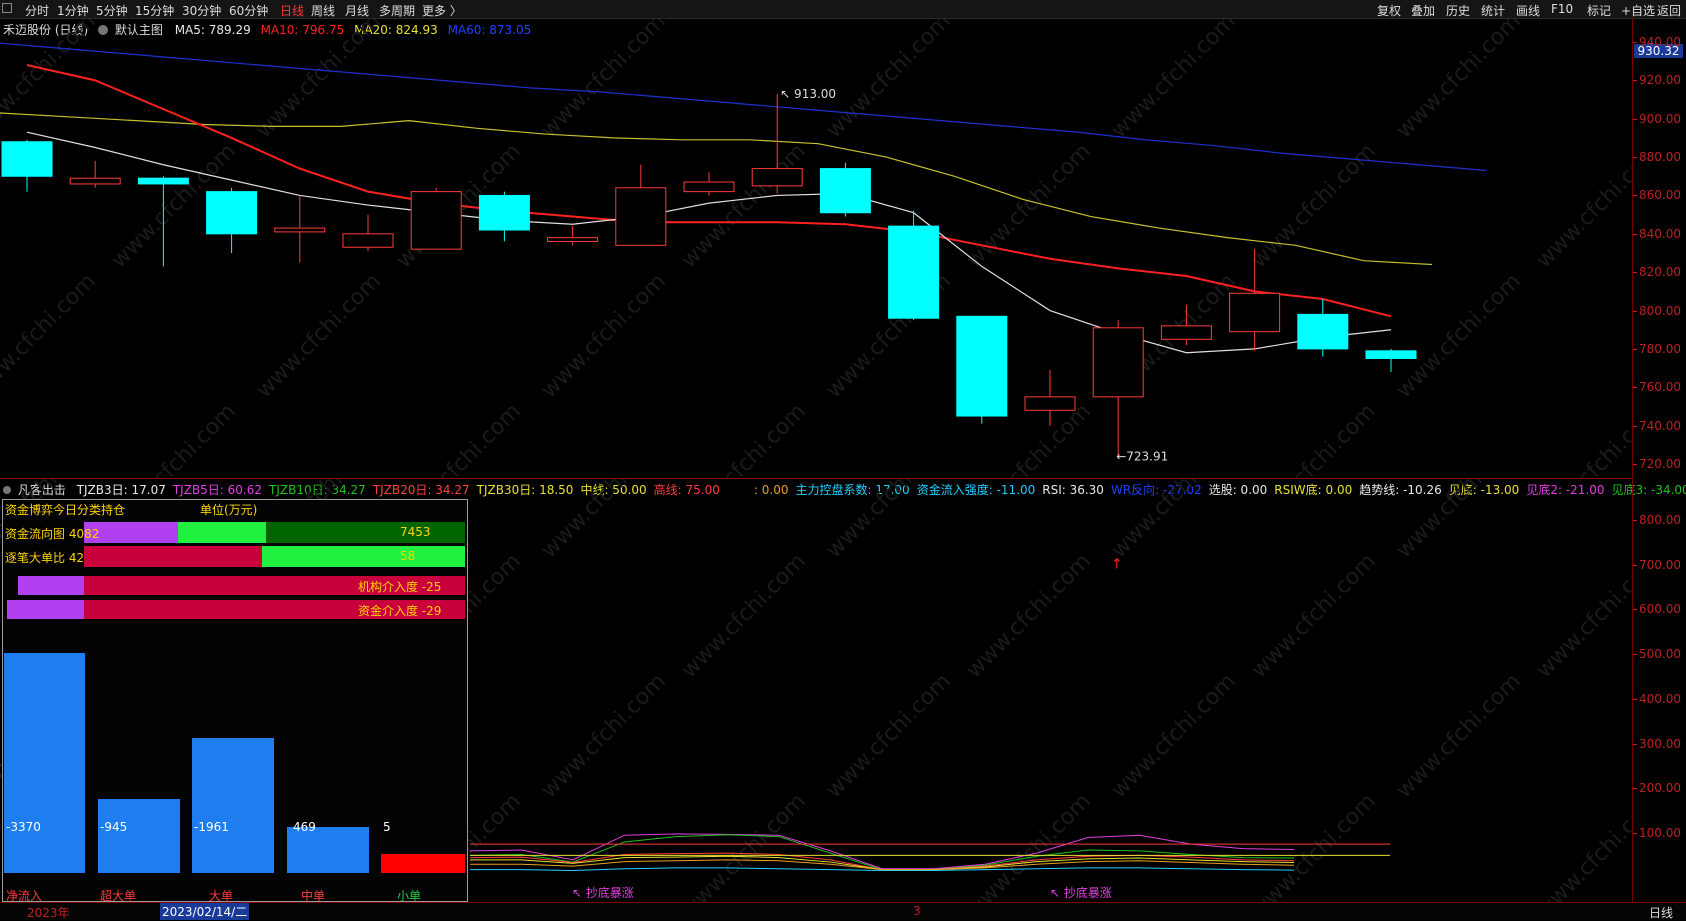  Describe the element at coordinates (1660, 387) in the screenshot. I see `price-tick: 760.00` at that location.